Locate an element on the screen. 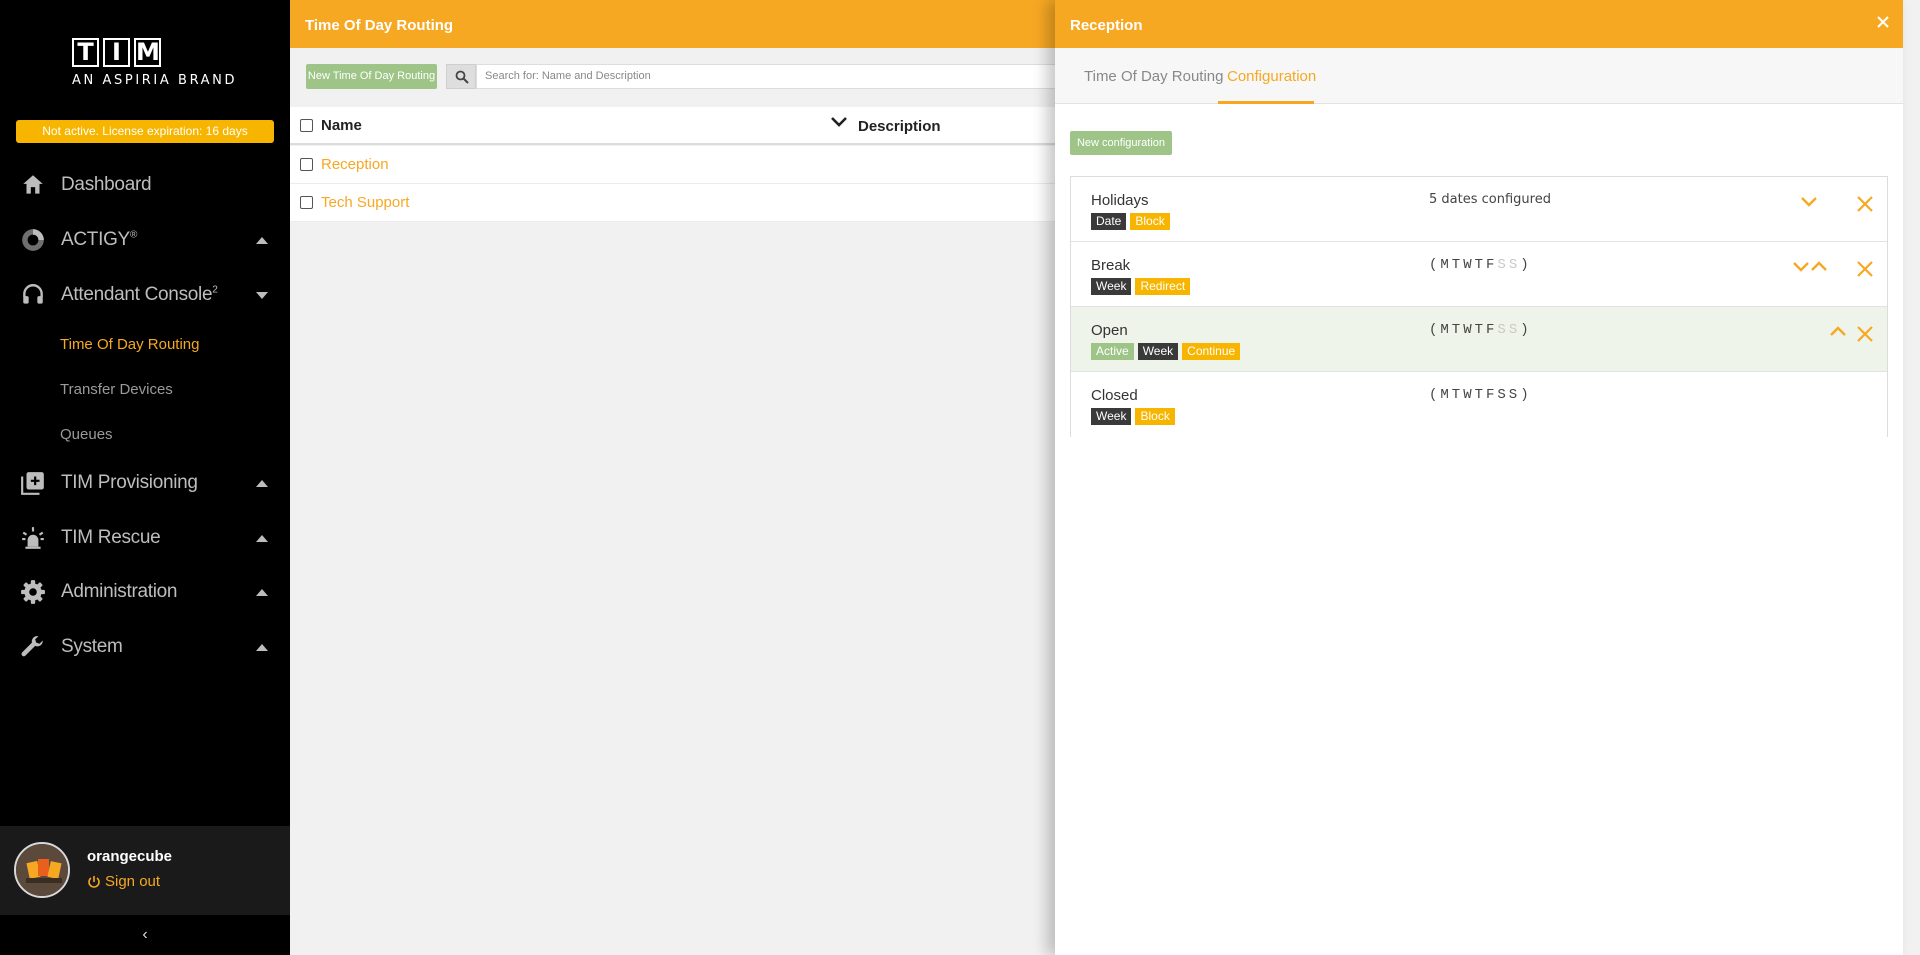  home-icon is located at coordinates (33, 184).